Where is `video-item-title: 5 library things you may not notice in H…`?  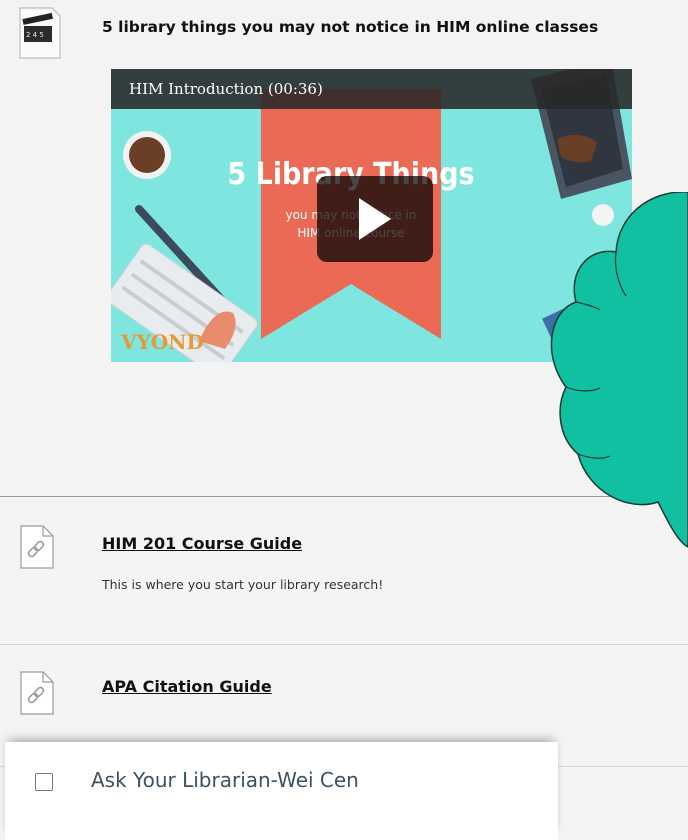
video-item-title: 5 library things you may not notice in H… is located at coordinates (350, 27).